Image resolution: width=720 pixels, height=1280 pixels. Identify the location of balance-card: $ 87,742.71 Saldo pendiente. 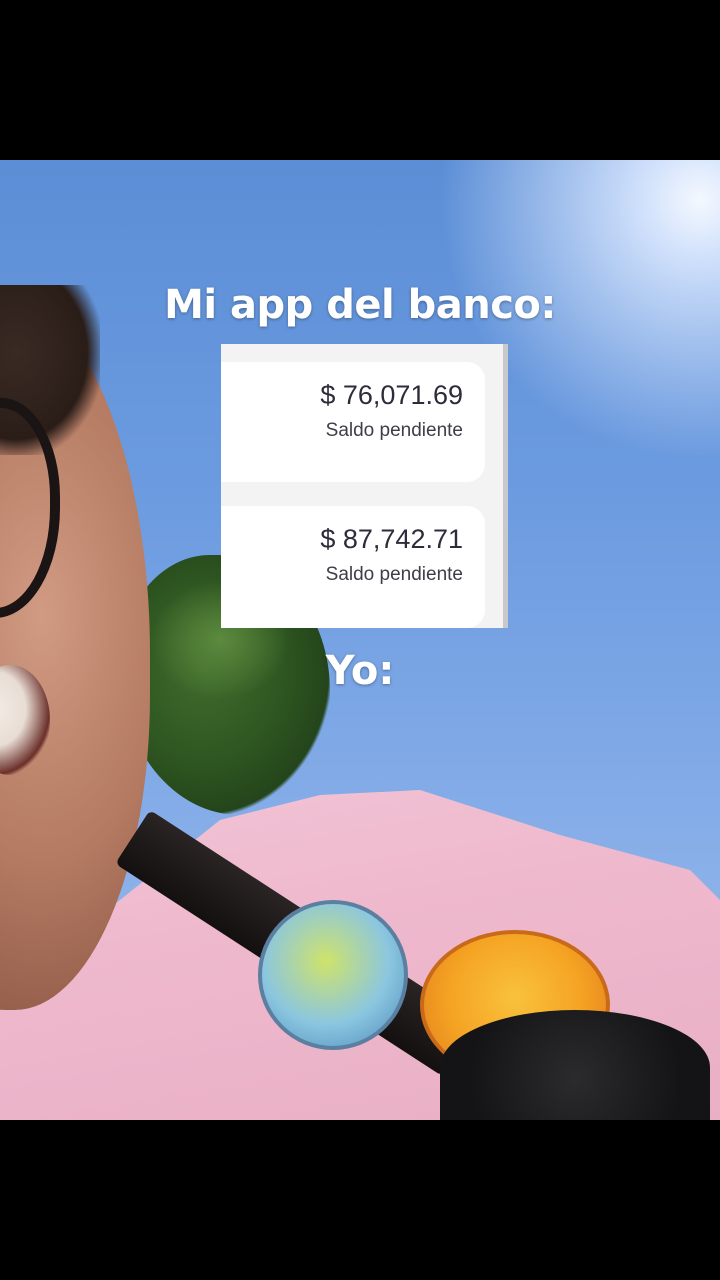
(353, 567).